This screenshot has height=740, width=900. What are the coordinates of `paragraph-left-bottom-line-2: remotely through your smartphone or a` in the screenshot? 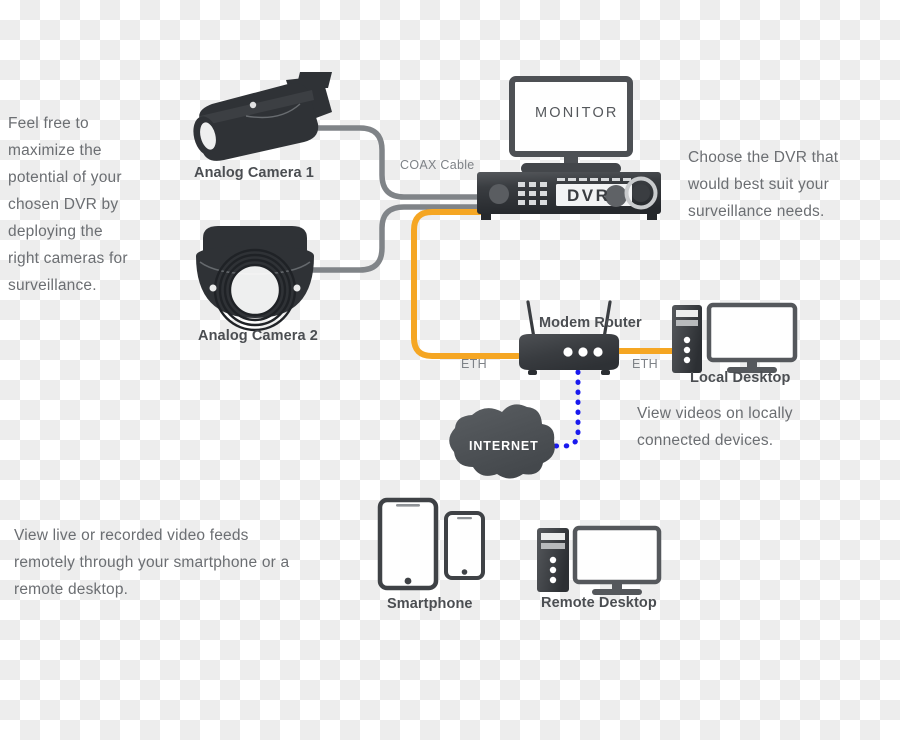 It's located at (152, 562).